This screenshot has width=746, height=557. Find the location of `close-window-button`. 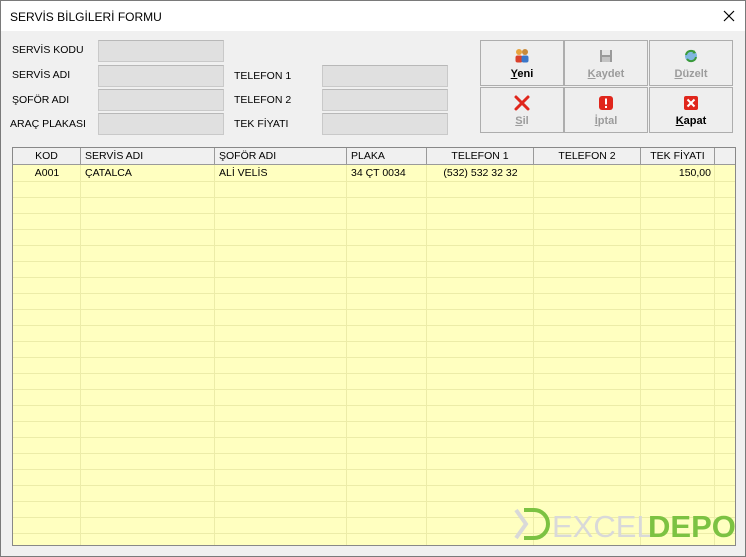

close-window-button is located at coordinates (729, 16).